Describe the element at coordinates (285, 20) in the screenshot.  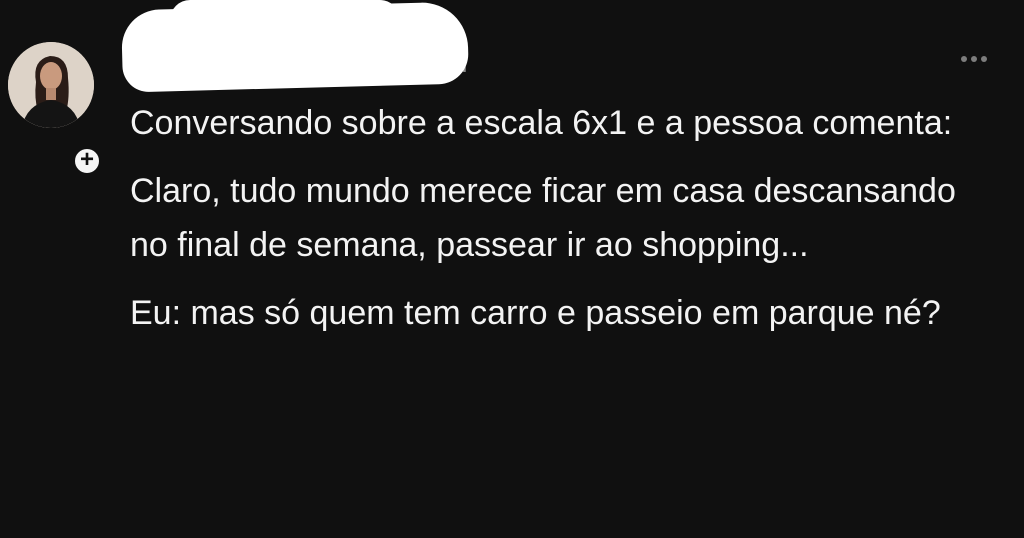
I see `redaction-overlay-top` at that location.